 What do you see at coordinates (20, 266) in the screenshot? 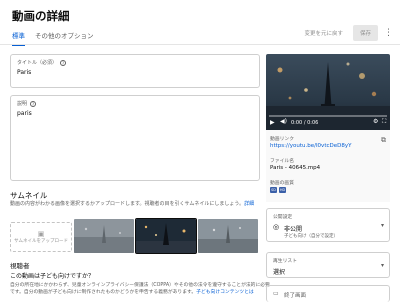
I see `audience-heading: 視聴者` at bounding box center [20, 266].